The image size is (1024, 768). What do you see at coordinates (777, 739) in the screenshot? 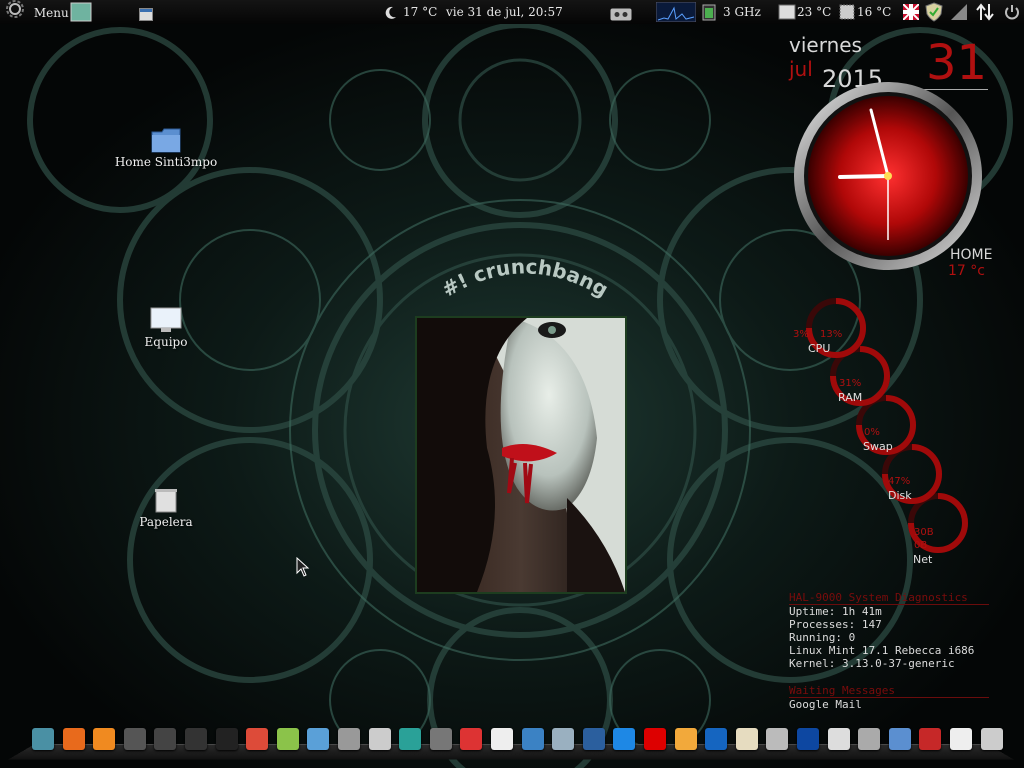
I see `printer-icon` at bounding box center [777, 739].